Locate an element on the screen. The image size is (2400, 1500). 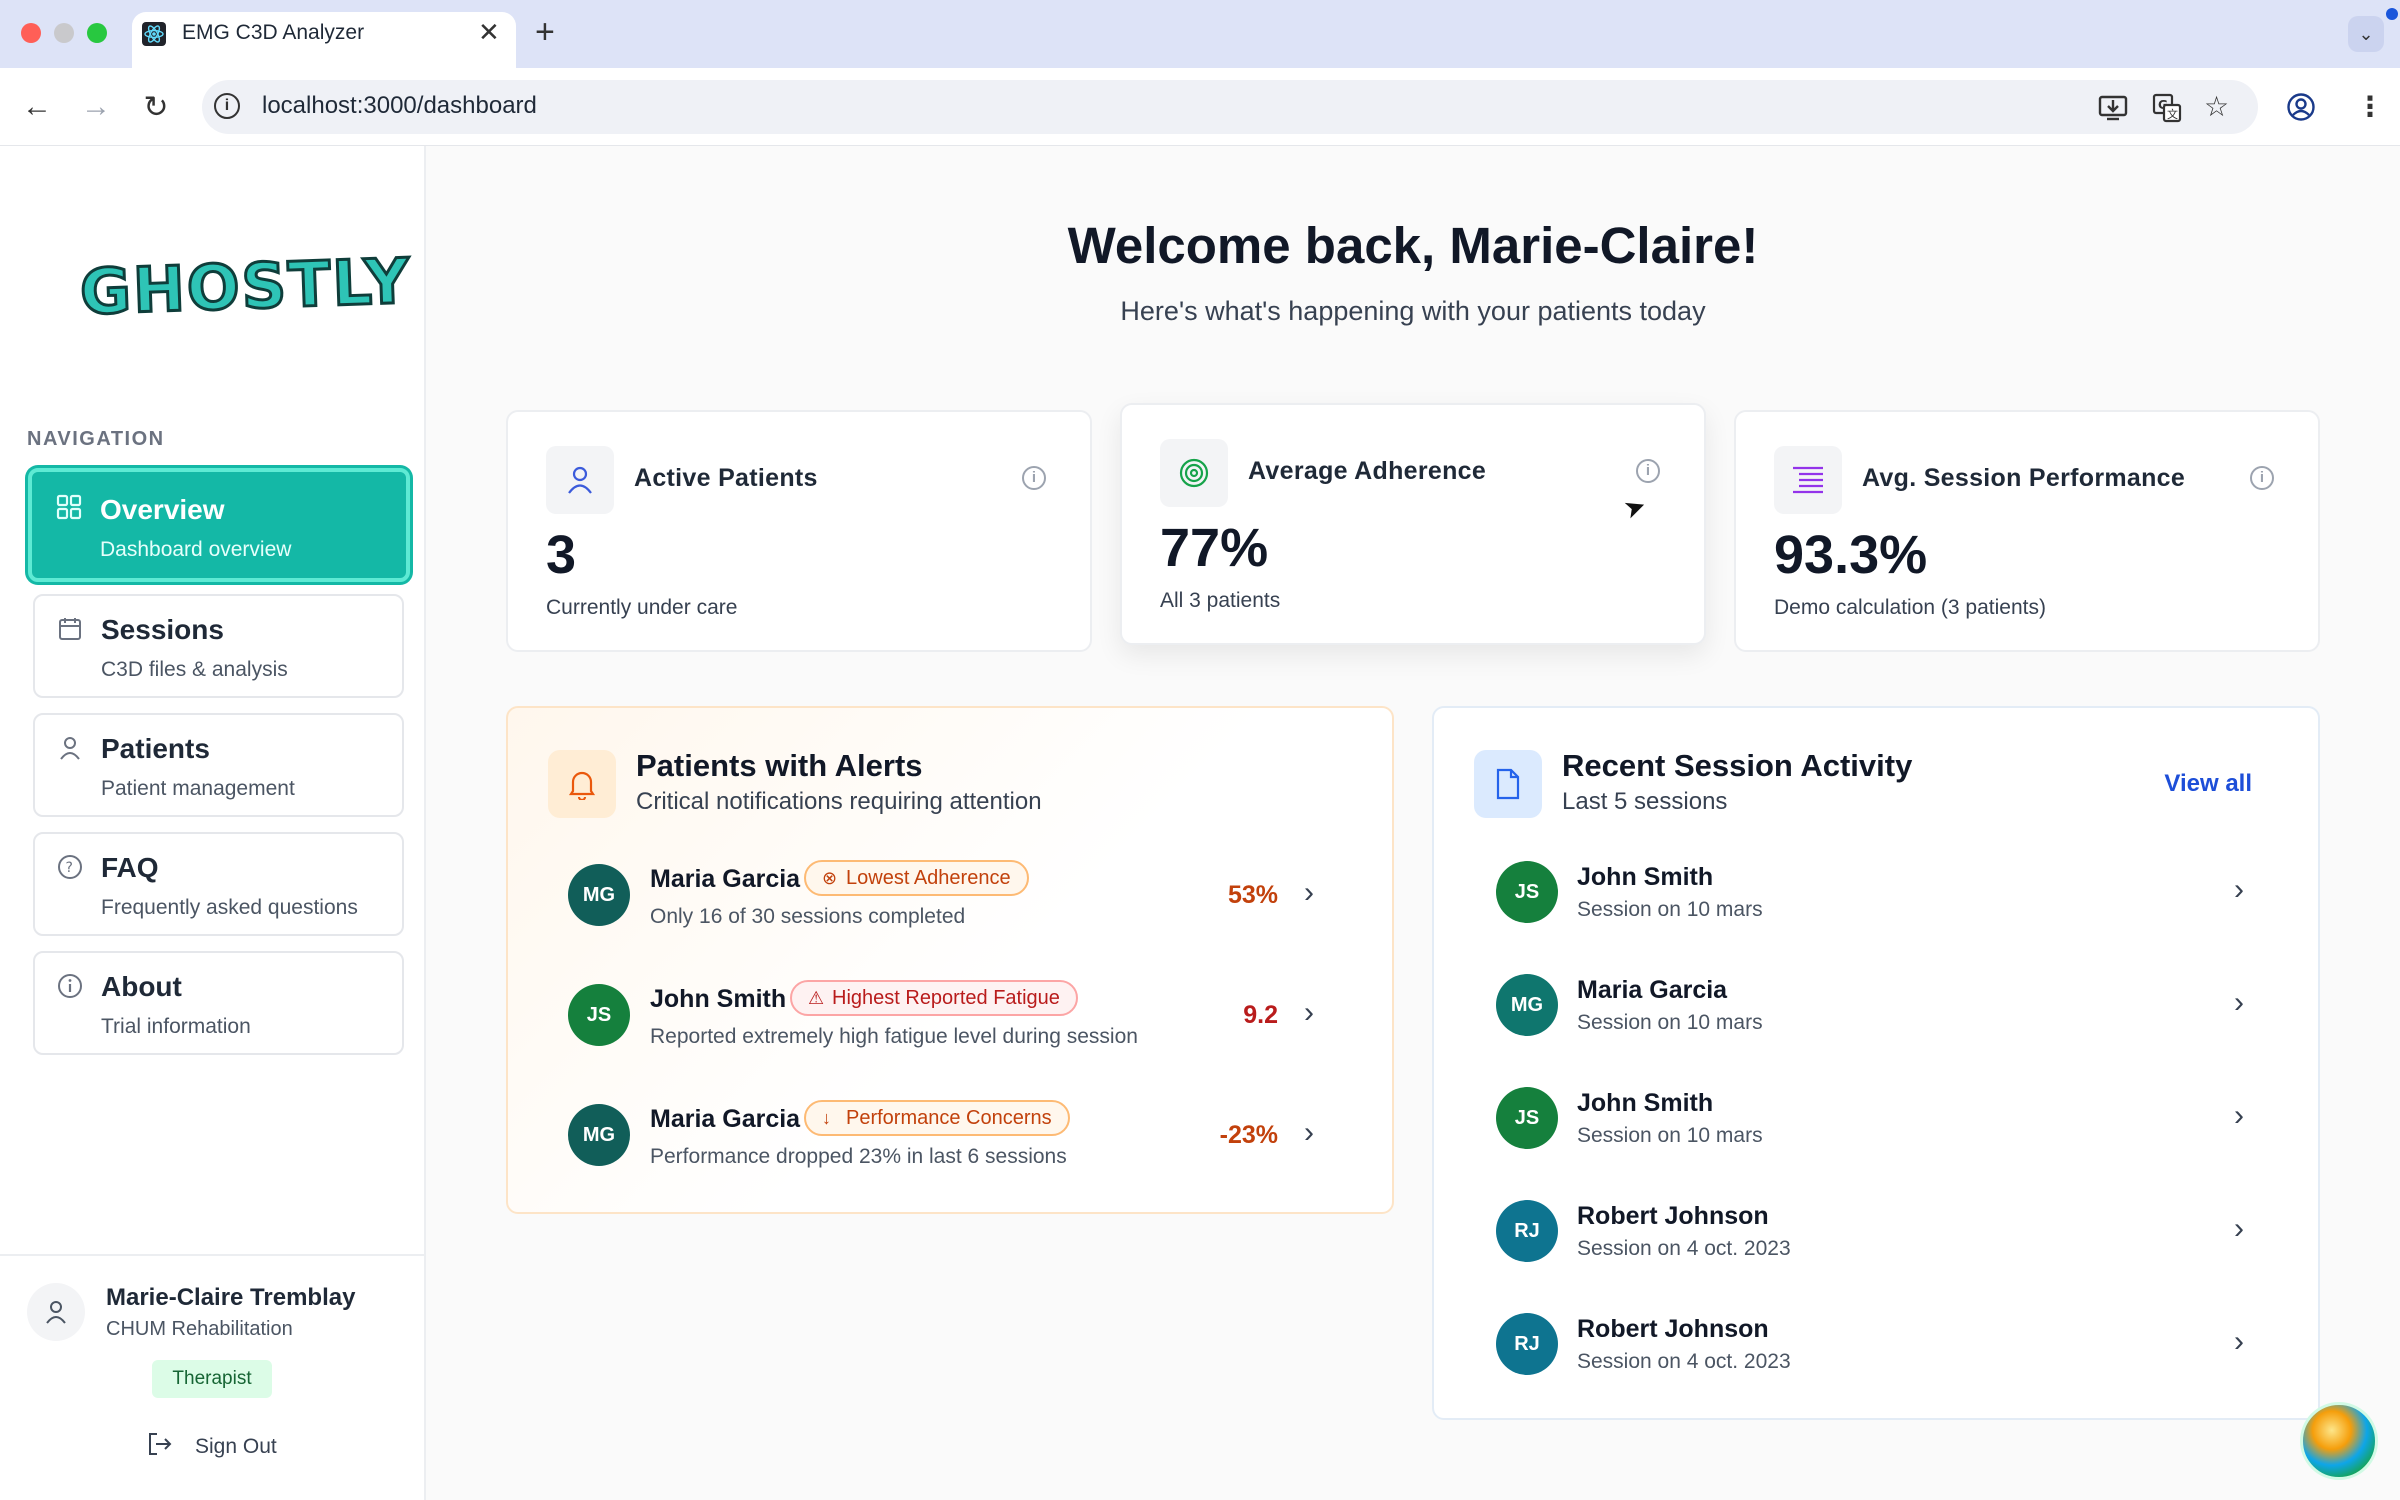
badge-label: Lowest Adherence is located at coordinates (928, 878).